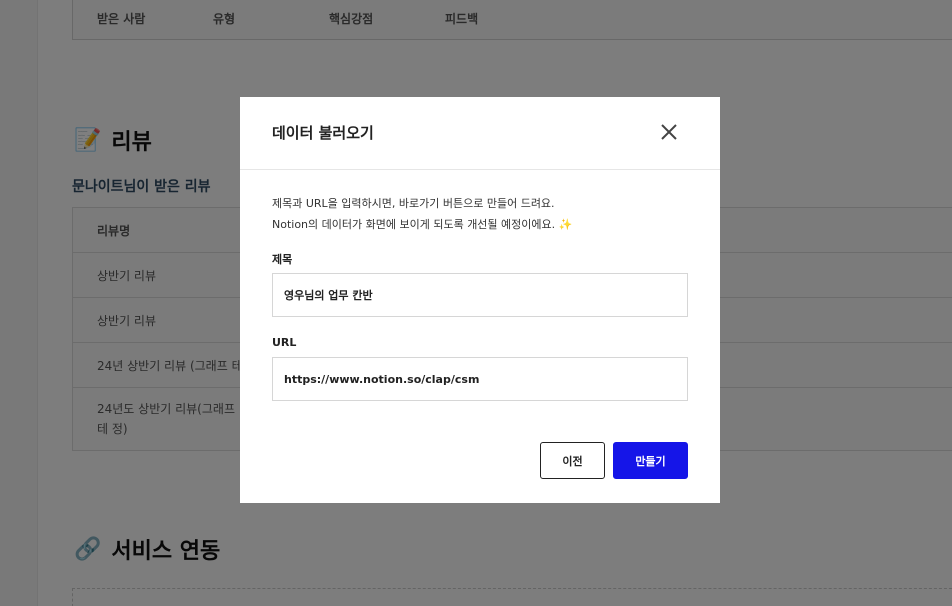 Image resolution: width=952 pixels, height=606 pixels. I want to click on close-icon, so click(669, 132).